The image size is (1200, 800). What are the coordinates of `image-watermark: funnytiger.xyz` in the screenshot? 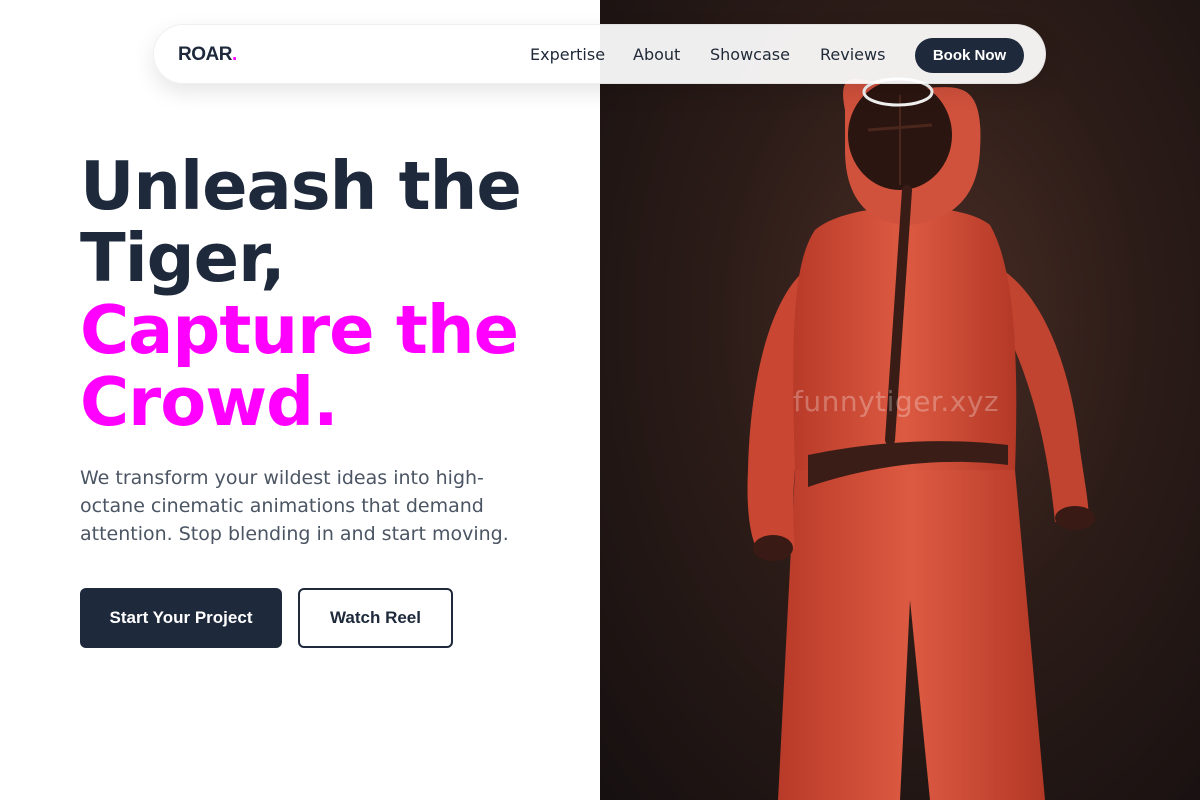 It's located at (896, 401).